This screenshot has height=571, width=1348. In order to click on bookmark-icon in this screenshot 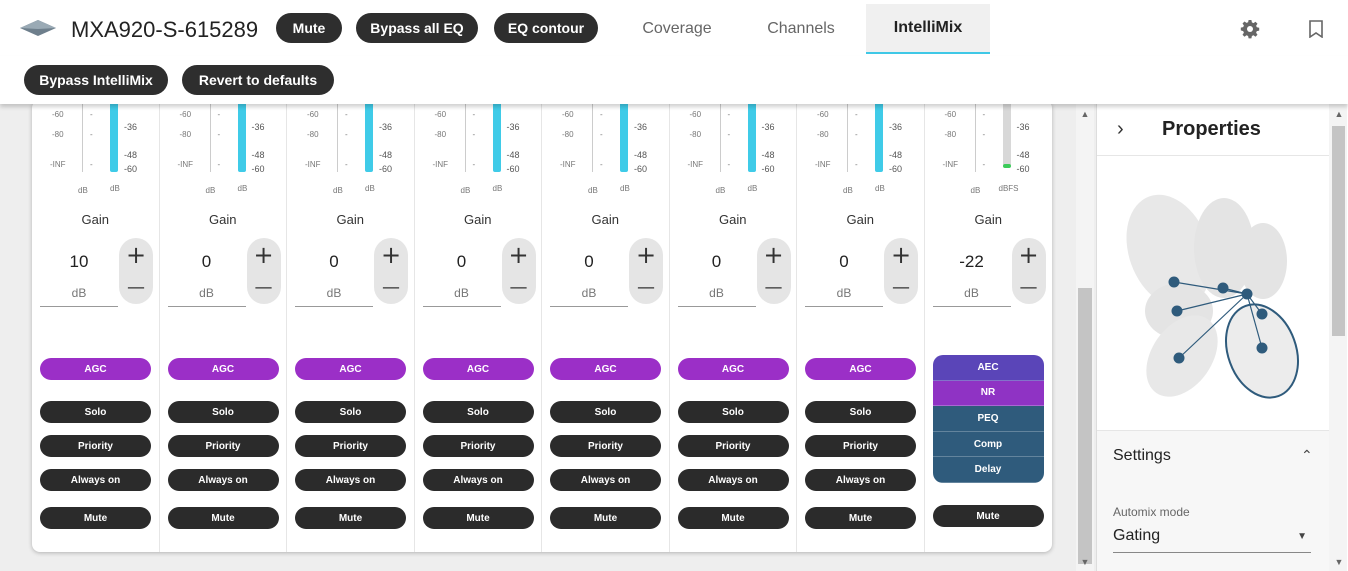, I will do `click(1316, 29)`.